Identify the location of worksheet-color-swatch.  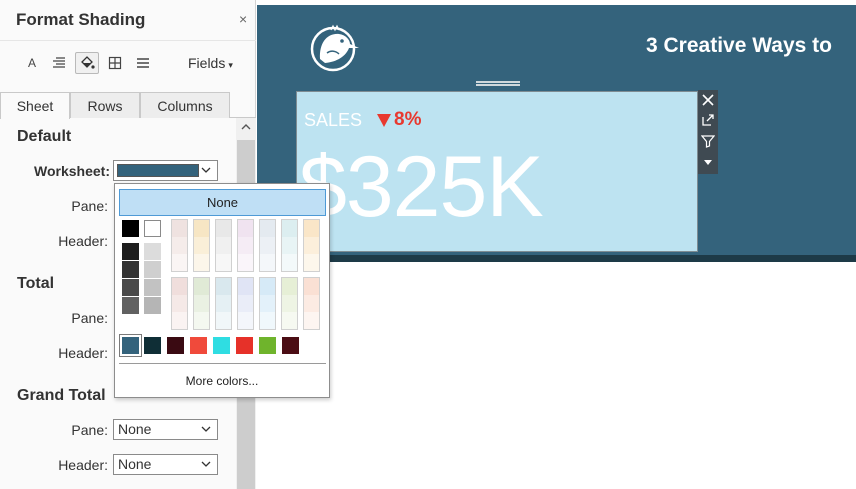
(158, 170).